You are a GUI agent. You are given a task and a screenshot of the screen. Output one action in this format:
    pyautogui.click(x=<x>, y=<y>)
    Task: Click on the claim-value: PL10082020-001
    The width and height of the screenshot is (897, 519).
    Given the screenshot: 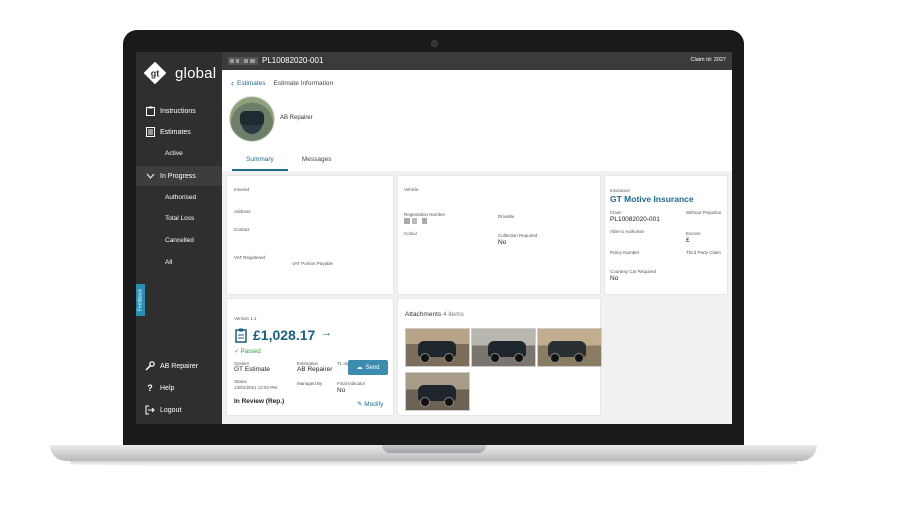 What is the action you would take?
    pyautogui.click(x=635, y=219)
    